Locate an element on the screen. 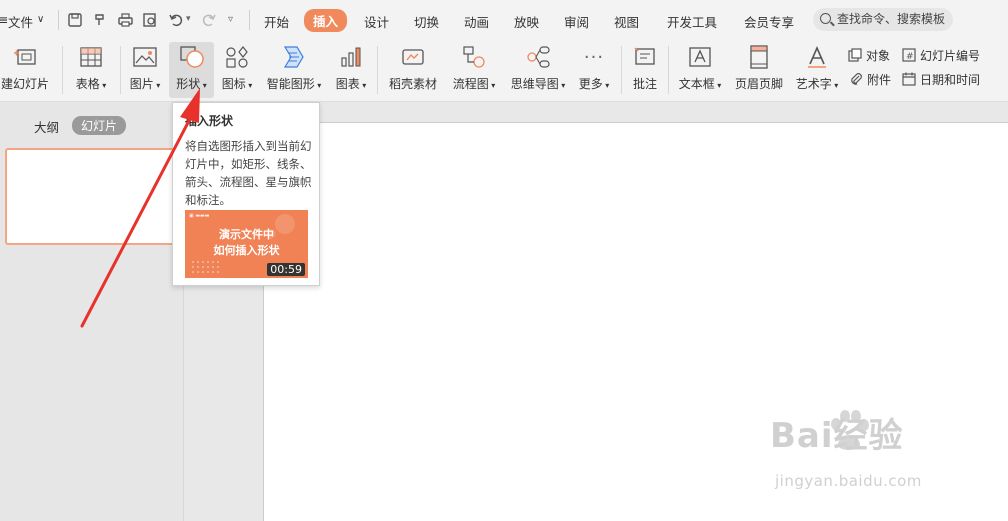 This screenshot has width=1008, height=521. tab-home: 开始 is located at coordinates (276, 21).